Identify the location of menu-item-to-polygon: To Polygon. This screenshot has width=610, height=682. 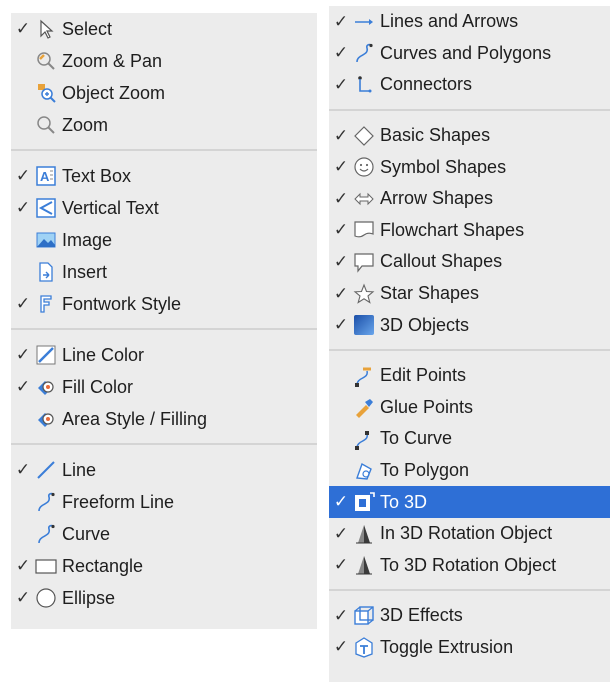
(469, 471).